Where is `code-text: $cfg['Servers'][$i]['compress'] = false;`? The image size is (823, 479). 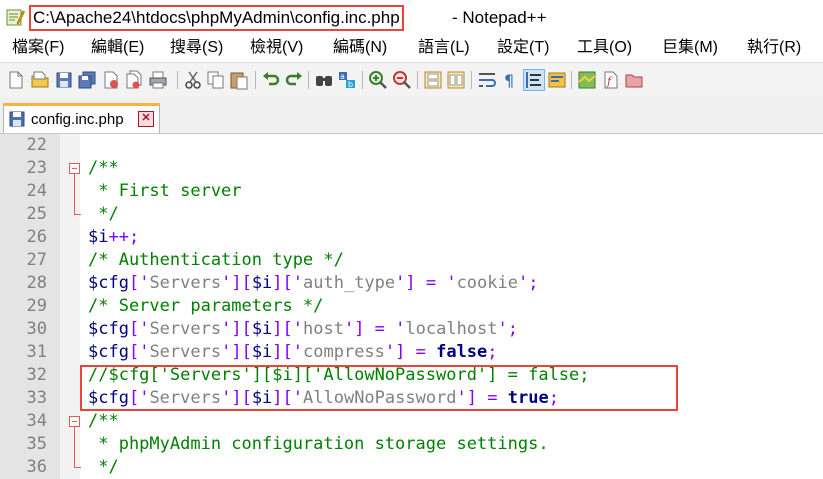 code-text: $cfg['Servers'][$i]['compress'] = false; is located at coordinates (293, 352).